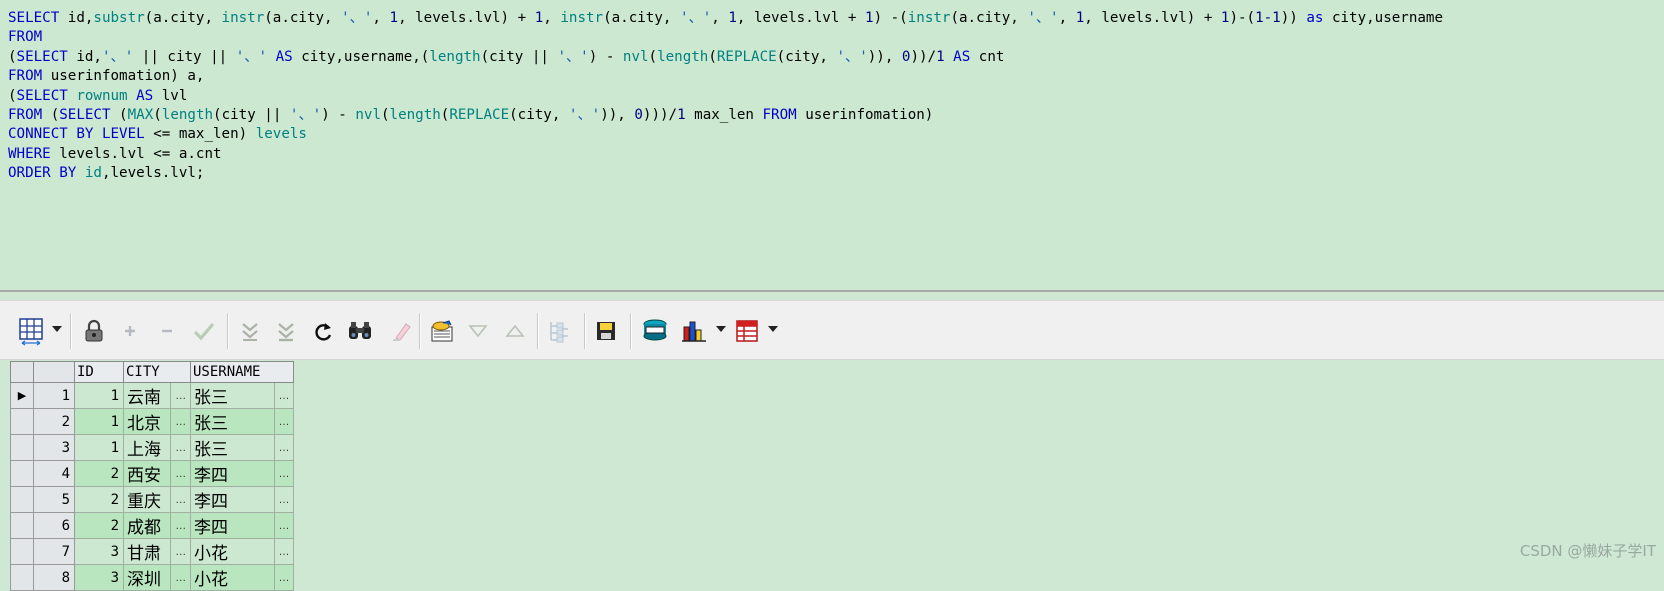  I want to click on connection-icon, so click(655, 331).